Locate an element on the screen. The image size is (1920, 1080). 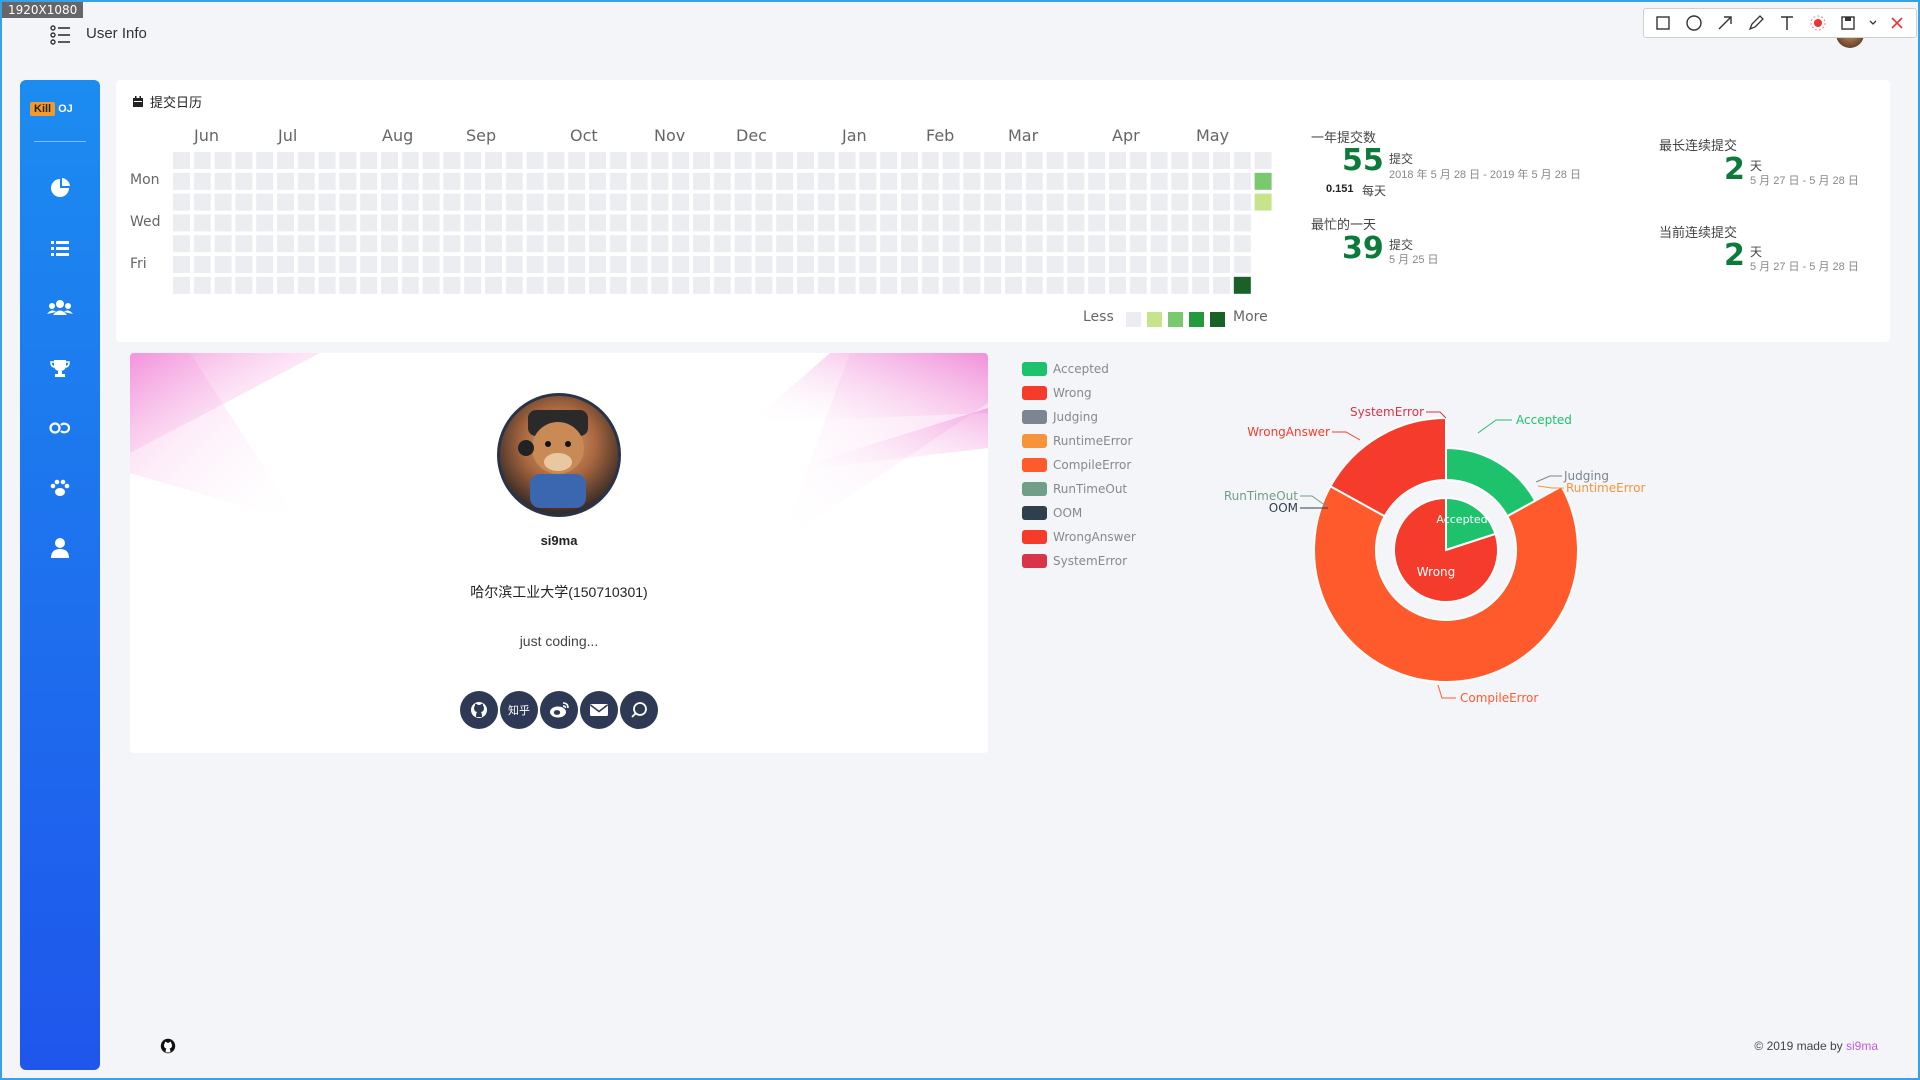
sidebar-item-dashboard is located at coordinates (60, 188).